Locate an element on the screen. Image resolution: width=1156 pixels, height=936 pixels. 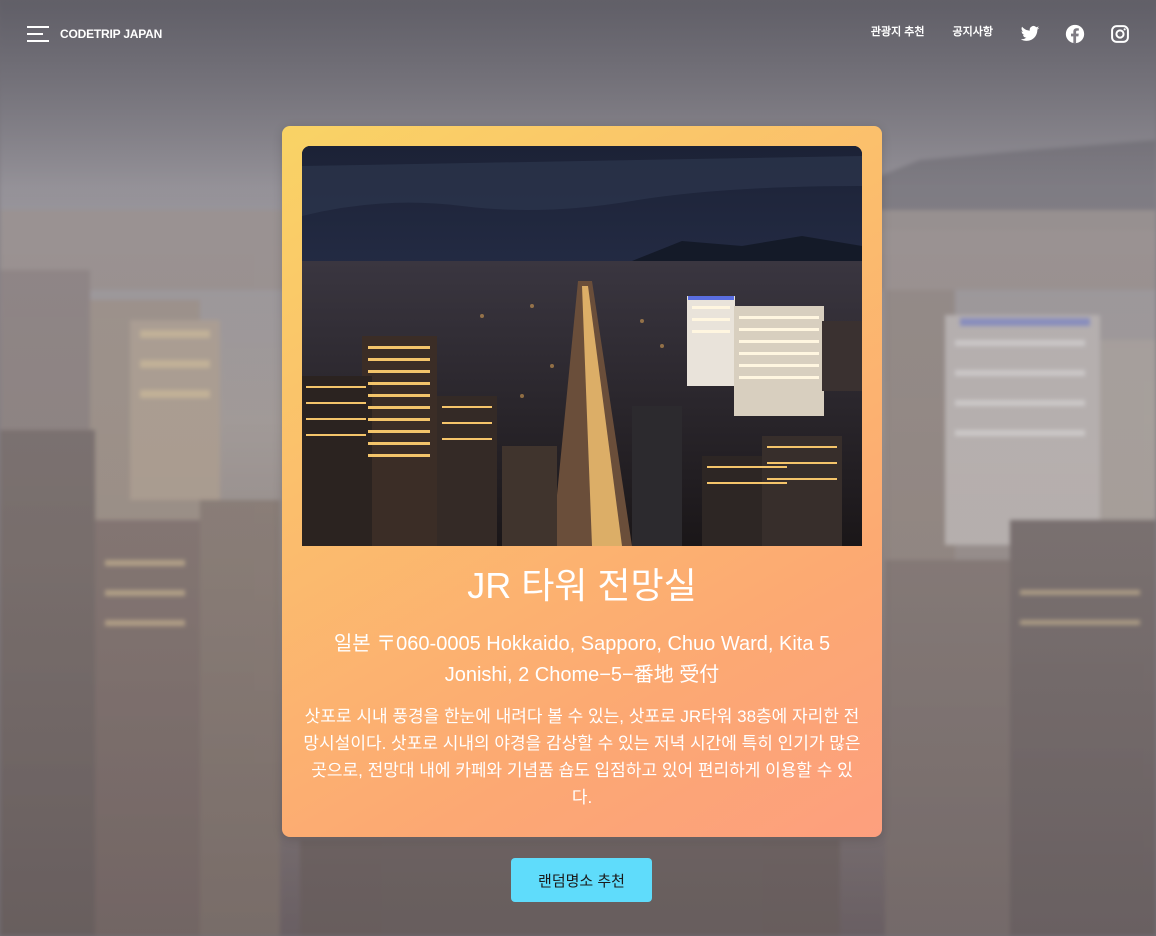
top-nav: 관광지 추천 공지사항 is located at coordinates (1000, 34).